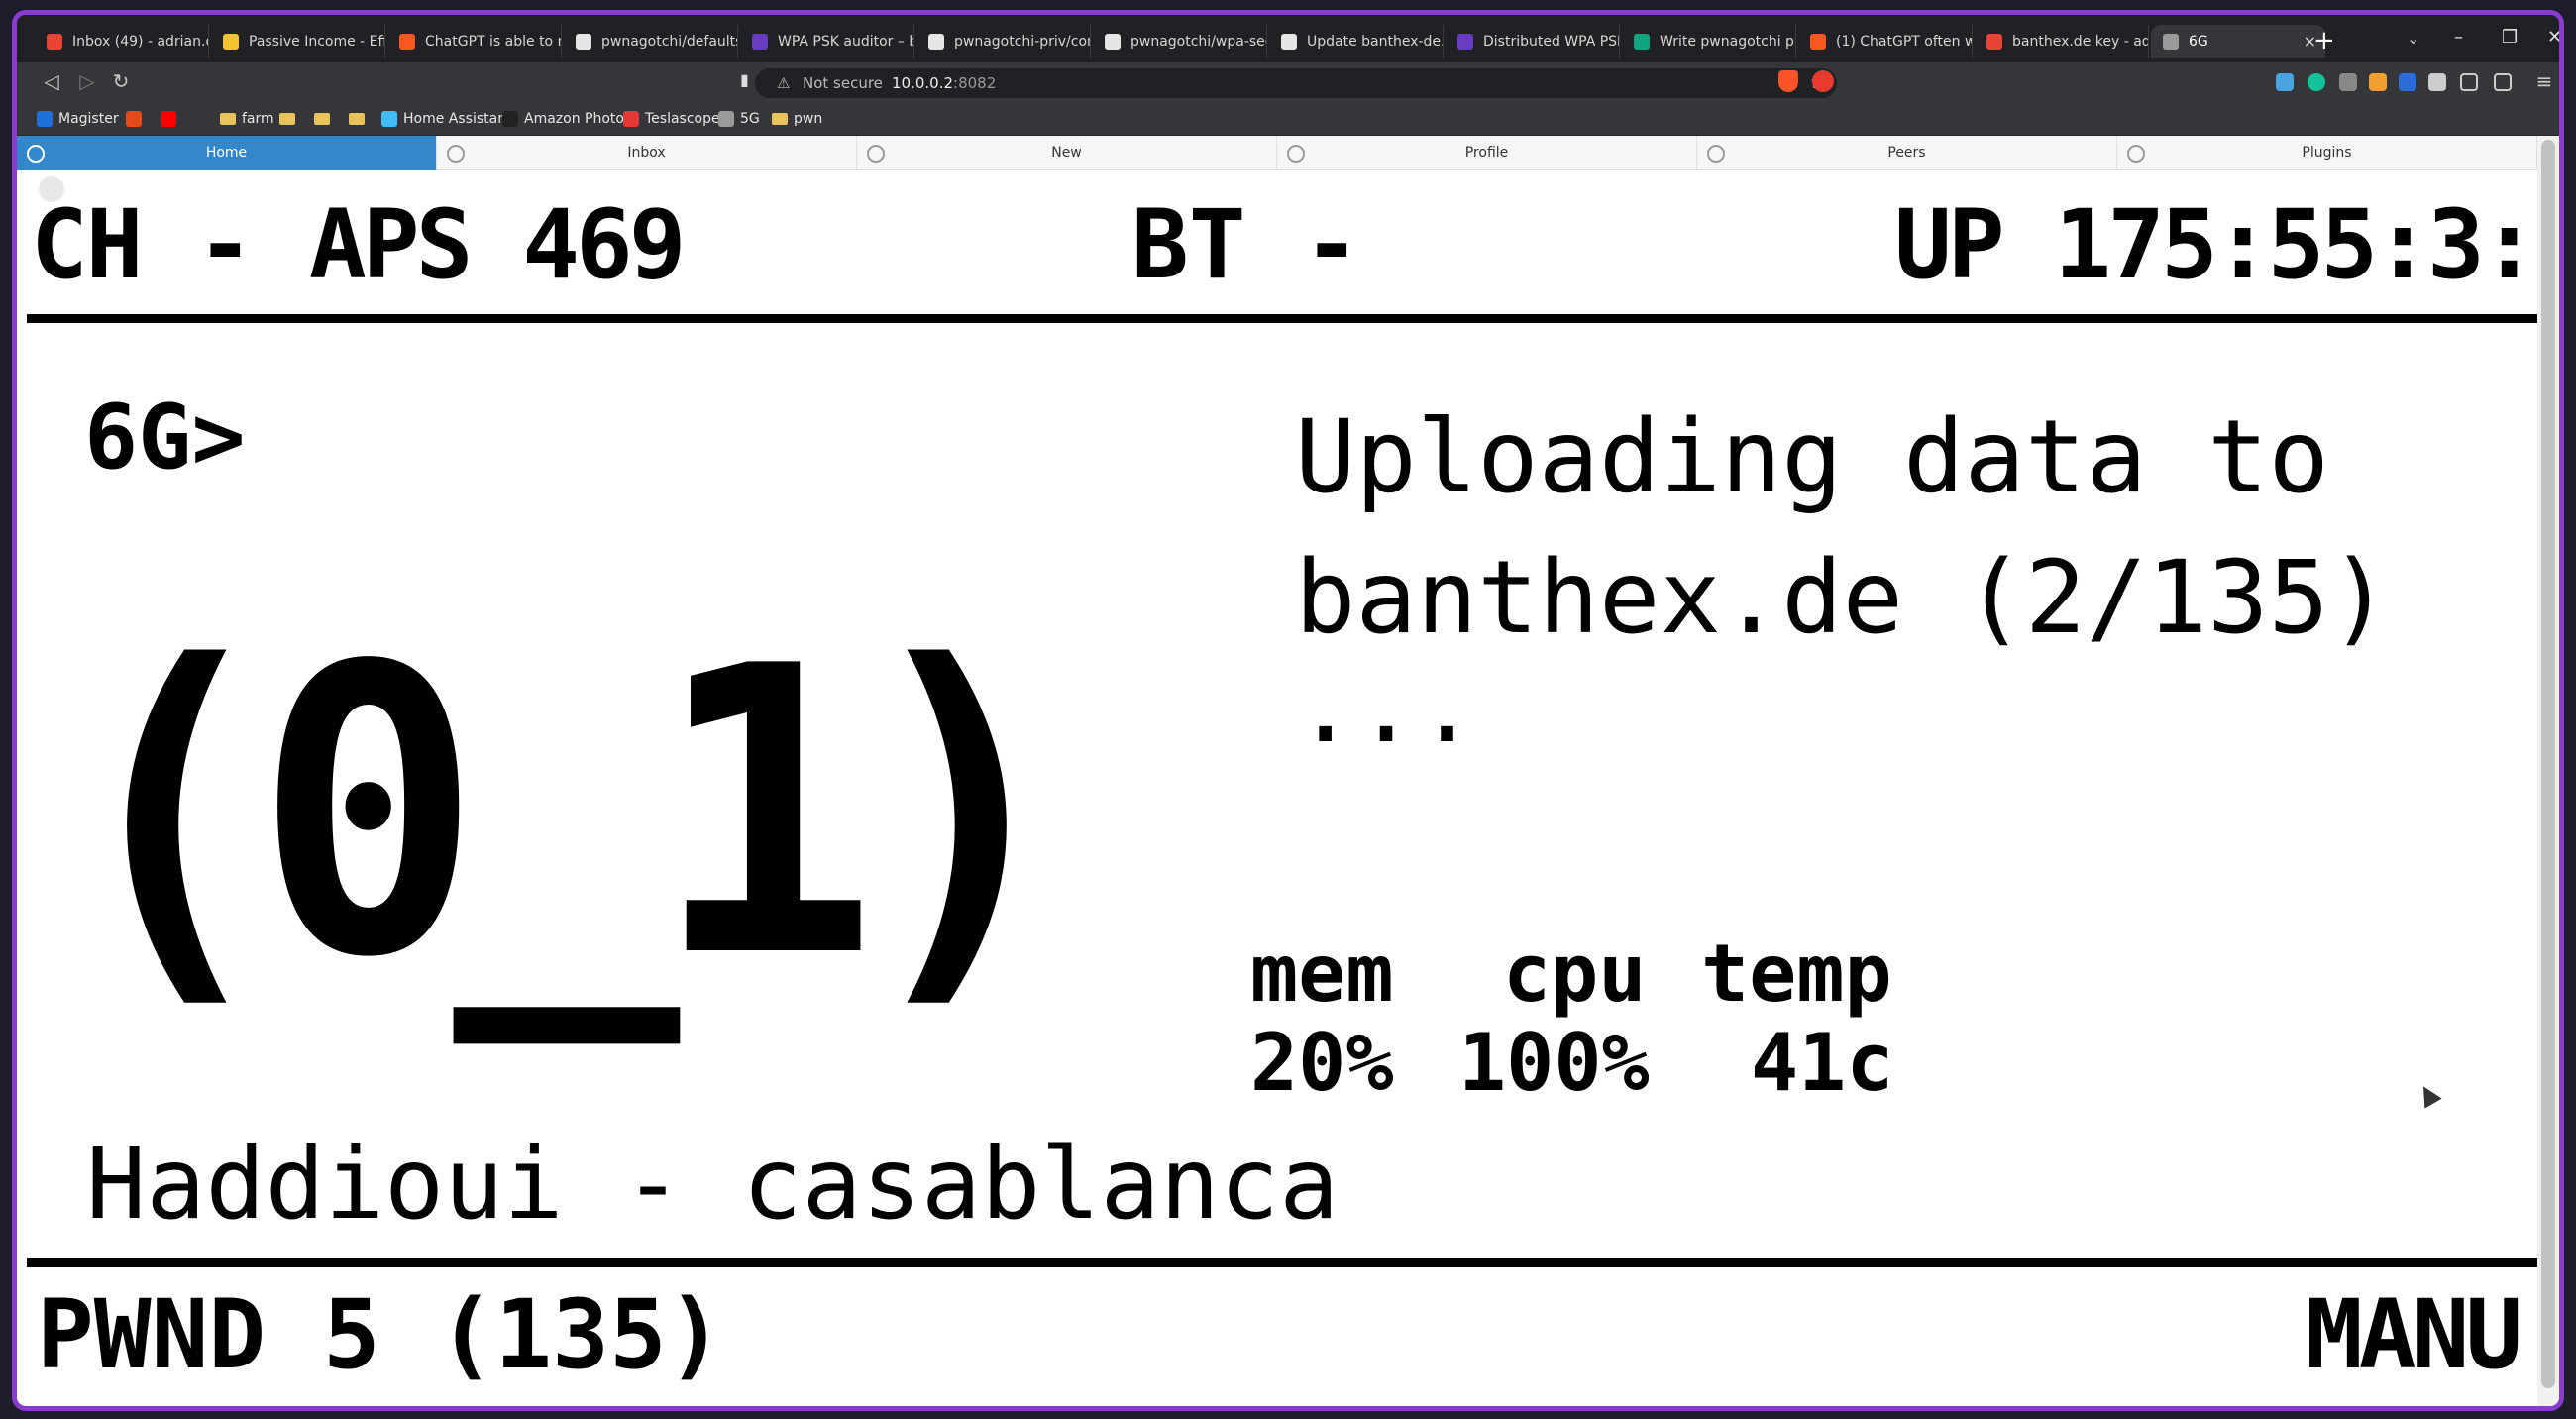 This screenshot has height=1419, width=2576. I want to click on bookmark-folder: pwn, so click(797, 119).